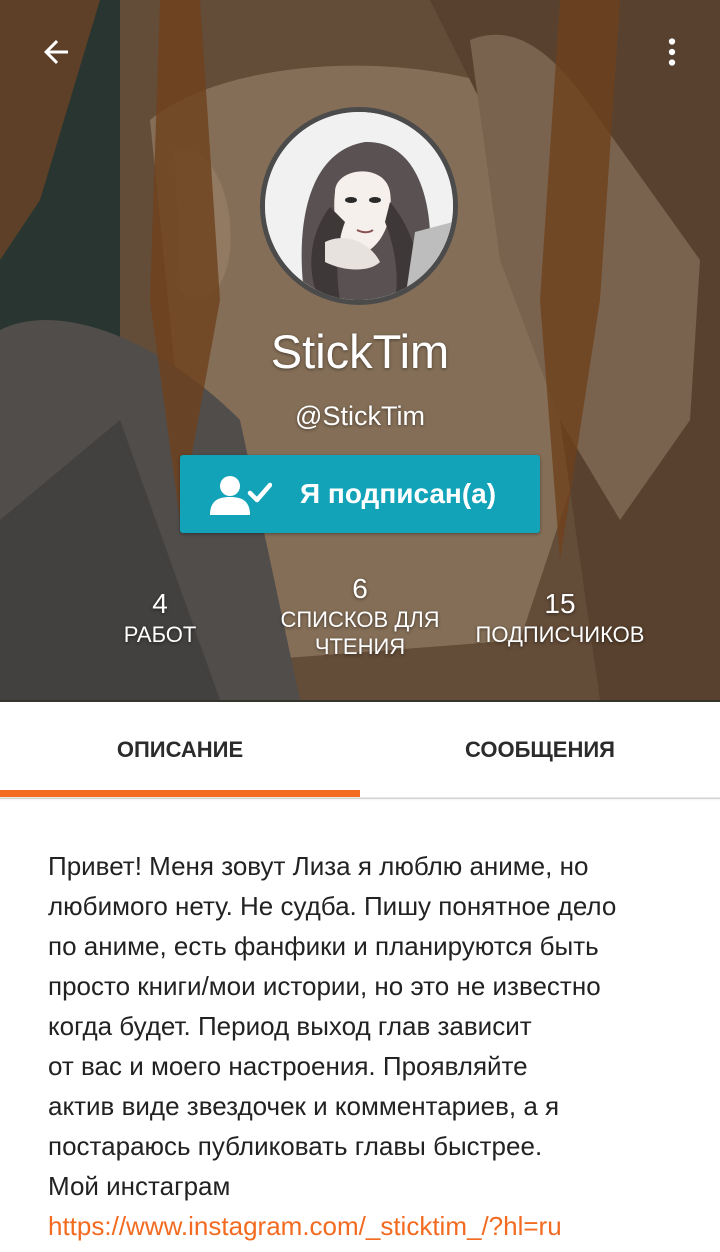  I want to click on following-button: Я подписан(а), so click(360, 494).